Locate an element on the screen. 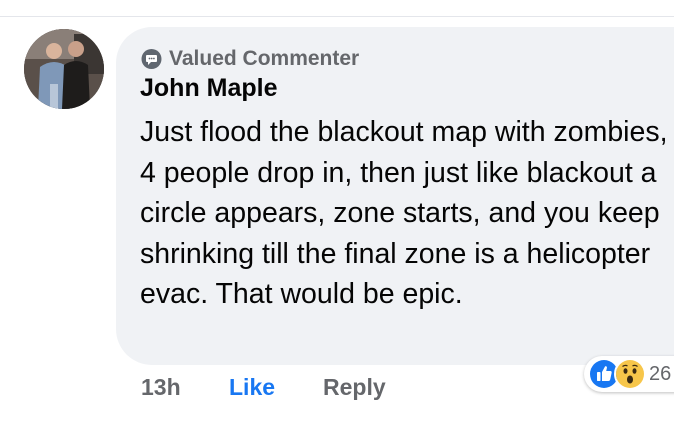 This screenshot has width=674, height=424. comment-actions: 13h Like Reply is located at coordinates (263, 387).